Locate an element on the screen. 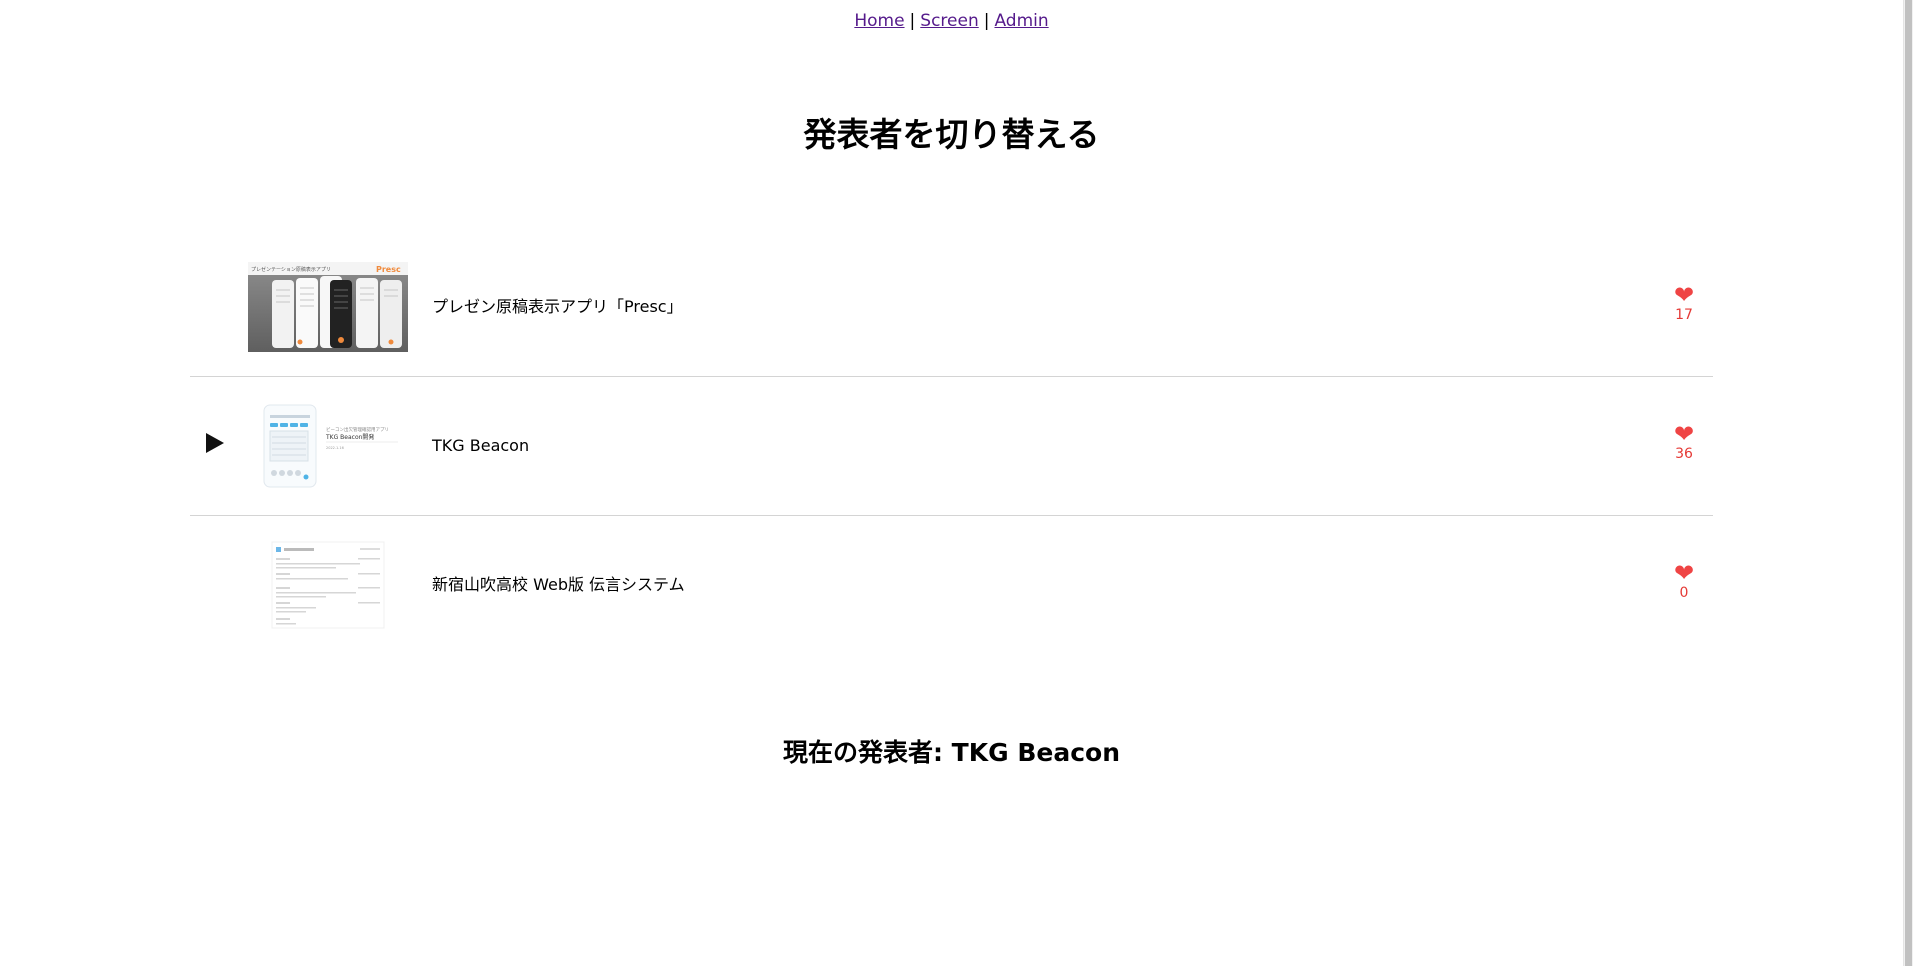 This screenshot has height=966, width=1913. like-counter: ❤ 36 is located at coordinates (1684, 442).